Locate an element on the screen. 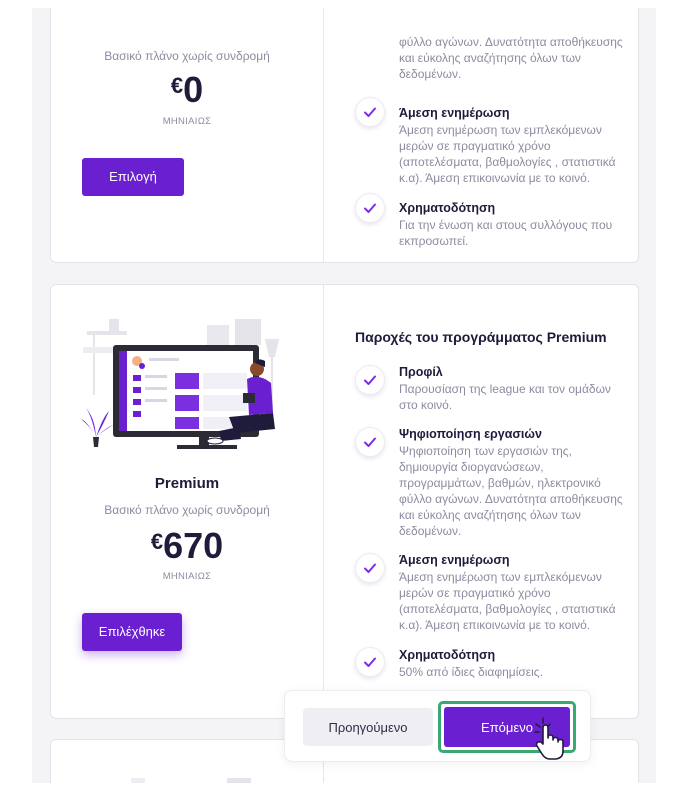 The height and width of the screenshot is (795, 676). hand-pointer-icon is located at coordinates (549, 738).